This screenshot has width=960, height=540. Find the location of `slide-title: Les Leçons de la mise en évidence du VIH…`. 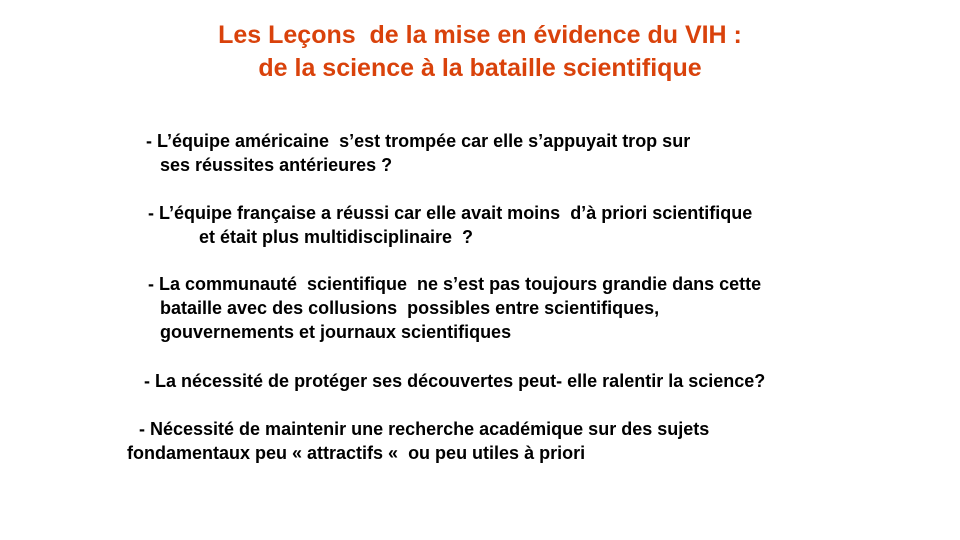

slide-title: Les Leçons de la mise en évidence du VIH… is located at coordinates (480, 52).